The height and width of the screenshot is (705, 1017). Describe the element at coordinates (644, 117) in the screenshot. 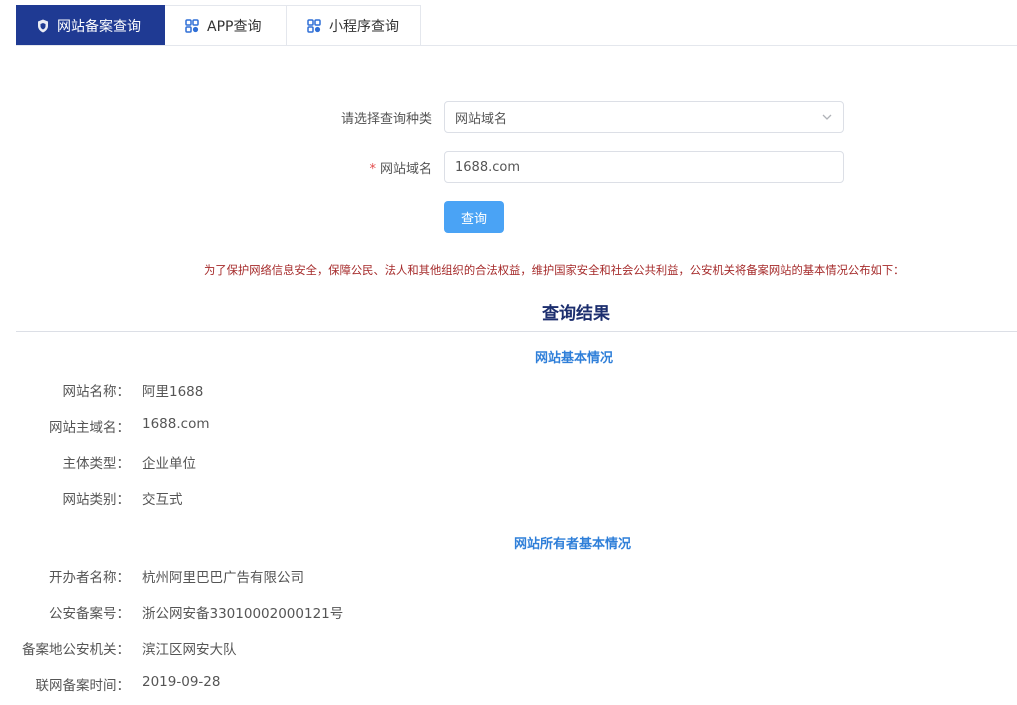

I see `category-select: 网站域名` at that location.